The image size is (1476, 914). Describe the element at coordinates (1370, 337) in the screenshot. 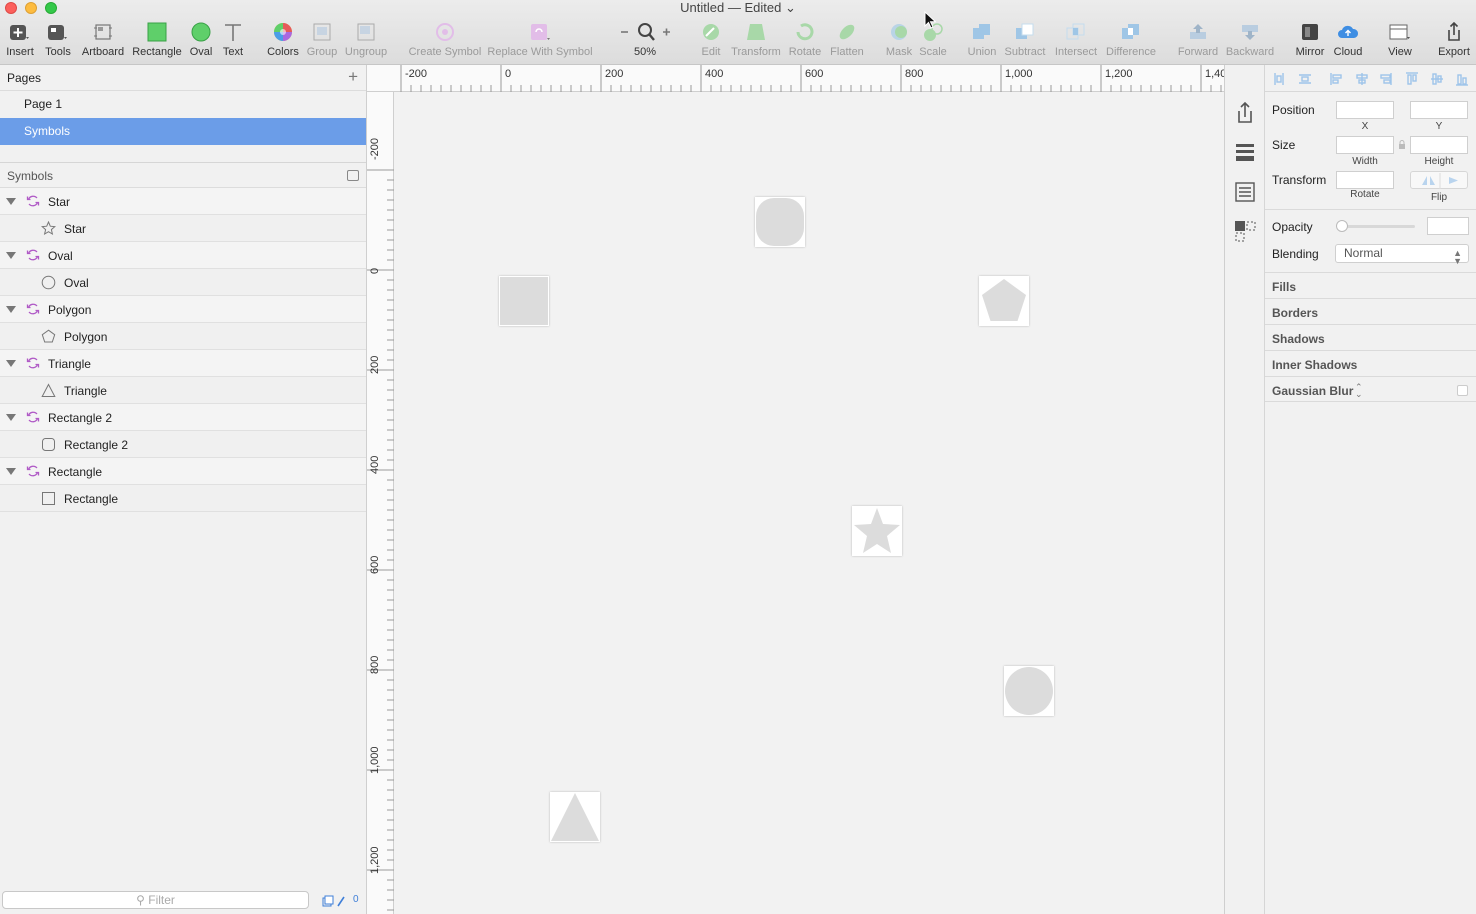

I see `shadows-section: Shadows` at that location.